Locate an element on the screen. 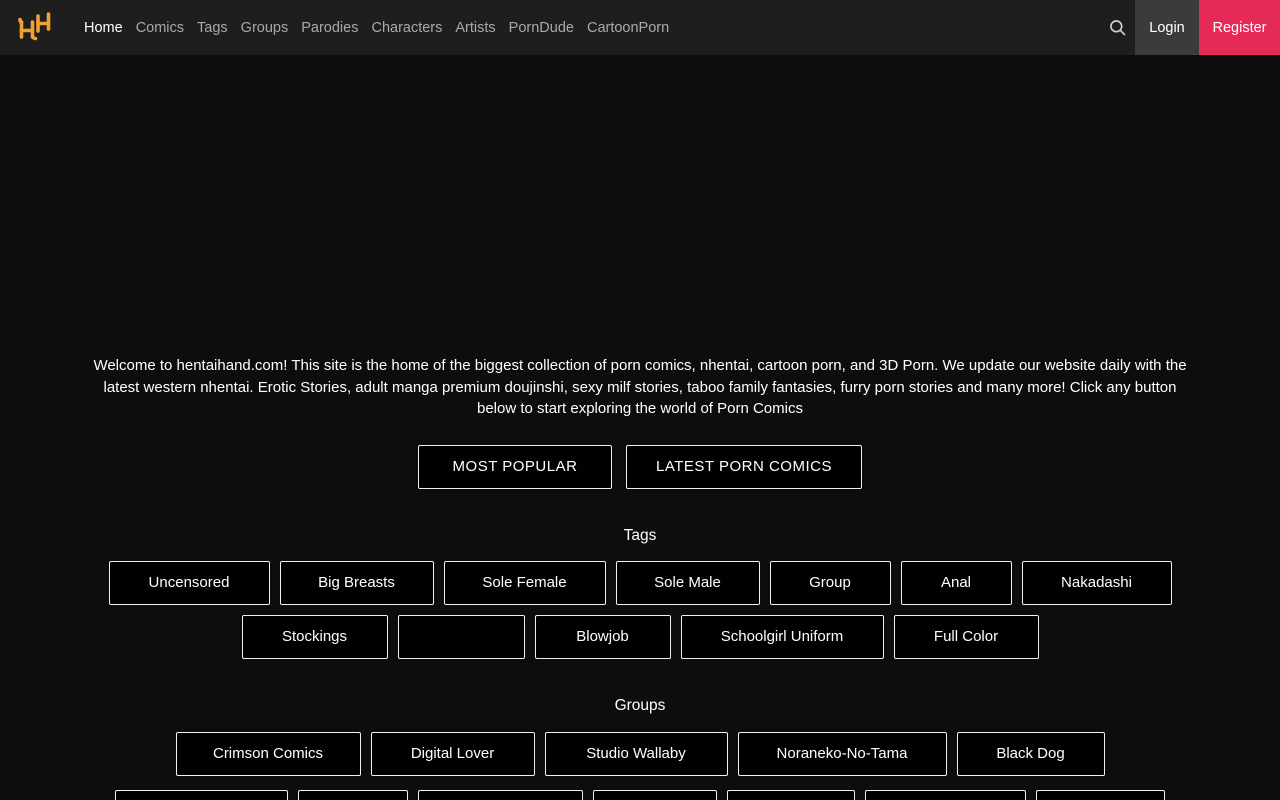 The height and width of the screenshot is (800, 1280). hh-monogram-icon is located at coordinates (34, 25).